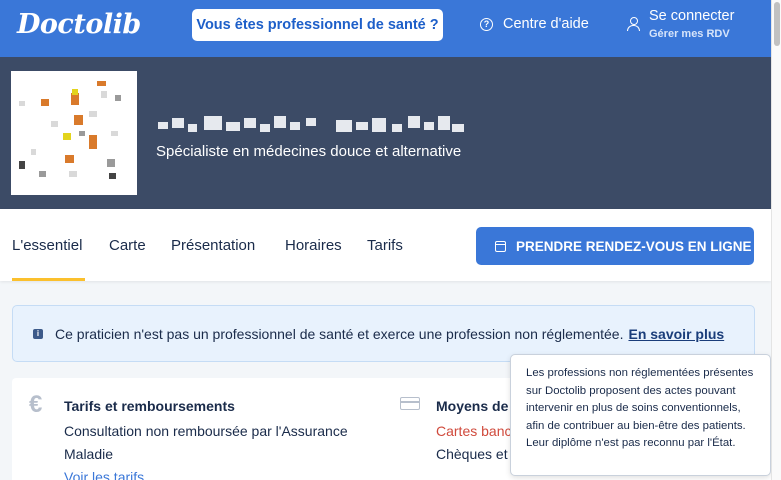 This screenshot has width=781, height=480. What do you see at coordinates (311, 124) in the screenshot?
I see `practitioner-name-blurred` at bounding box center [311, 124].